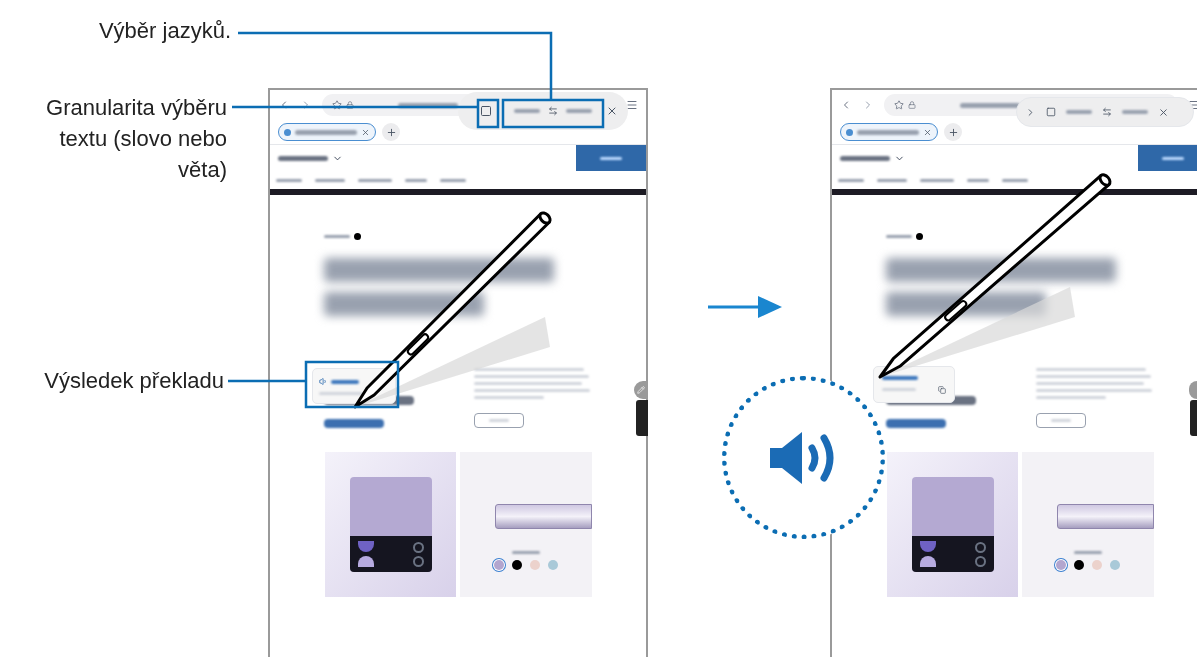  Describe the element at coordinates (136, 139) in the screenshot. I see `callout-label: Granularita výběru textu (slovo nebo věta)` at that location.